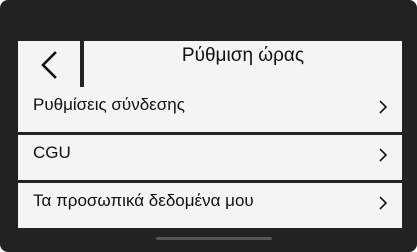 This screenshot has height=252, width=417. What do you see at coordinates (109, 104) in the screenshot?
I see `menu-item-label: Ρυθμίσεις σύνδεσης` at bounding box center [109, 104].